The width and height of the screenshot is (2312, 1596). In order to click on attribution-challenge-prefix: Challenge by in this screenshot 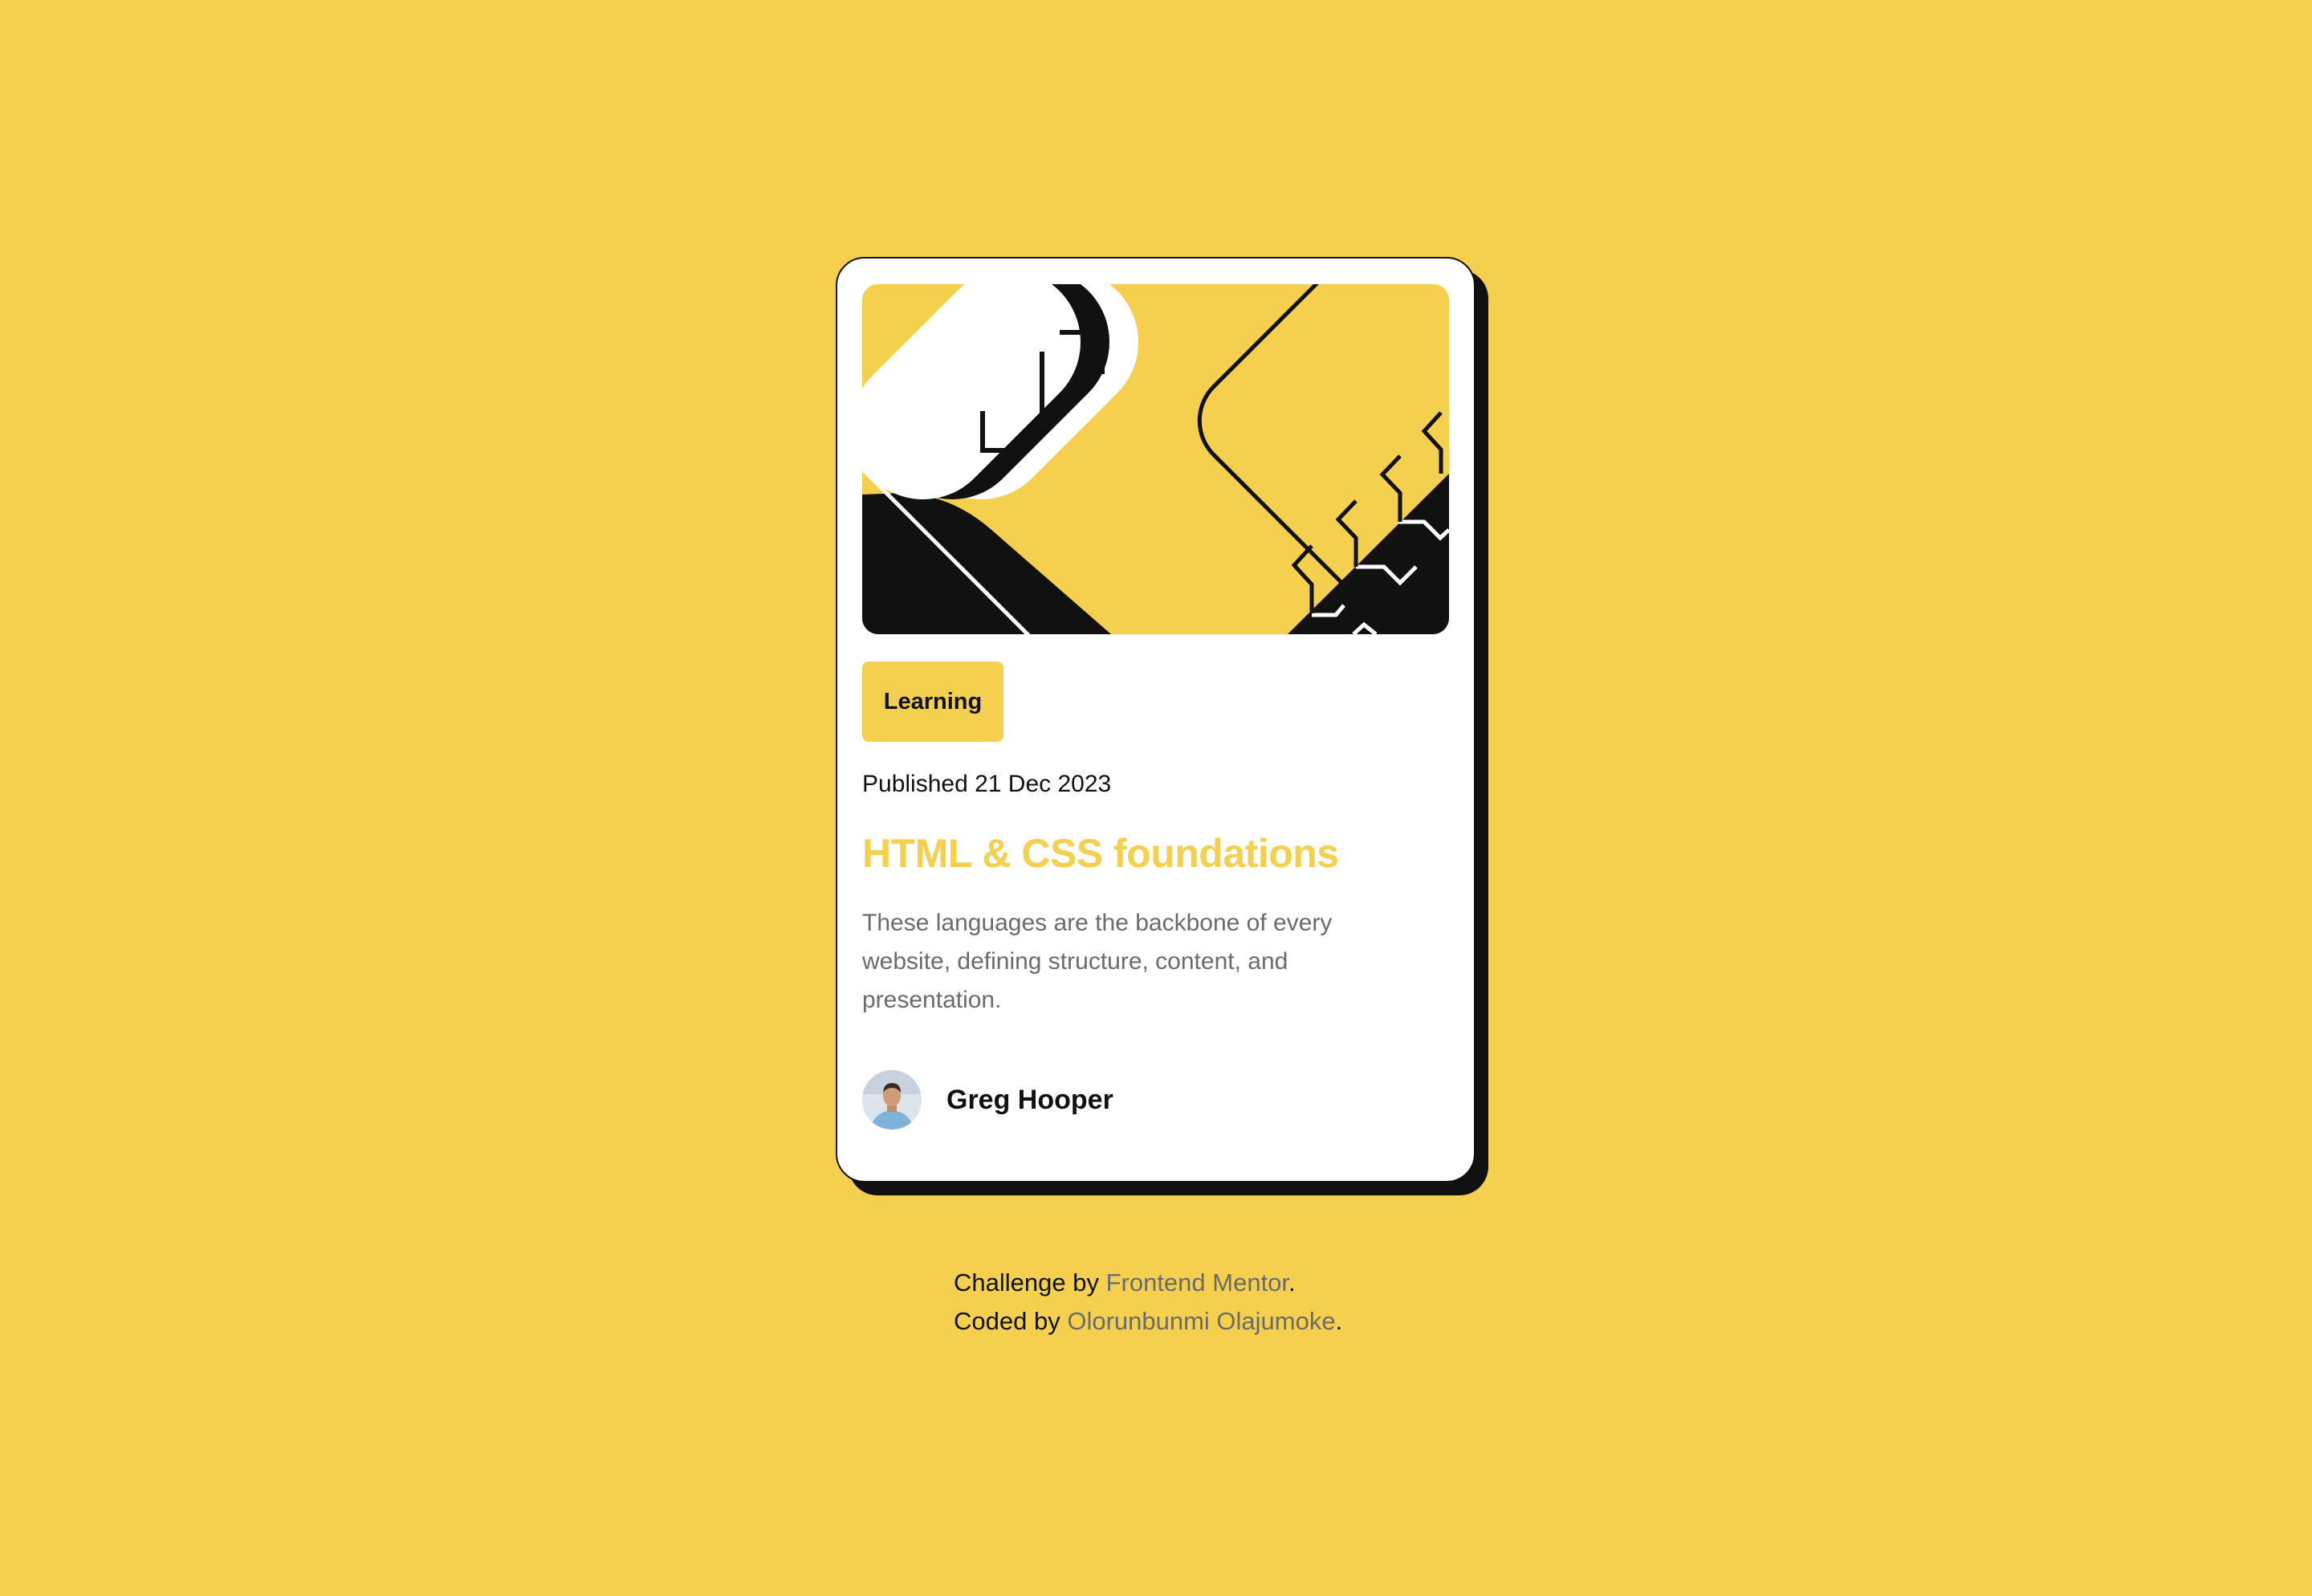, I will do `click(1030, 1283)`.